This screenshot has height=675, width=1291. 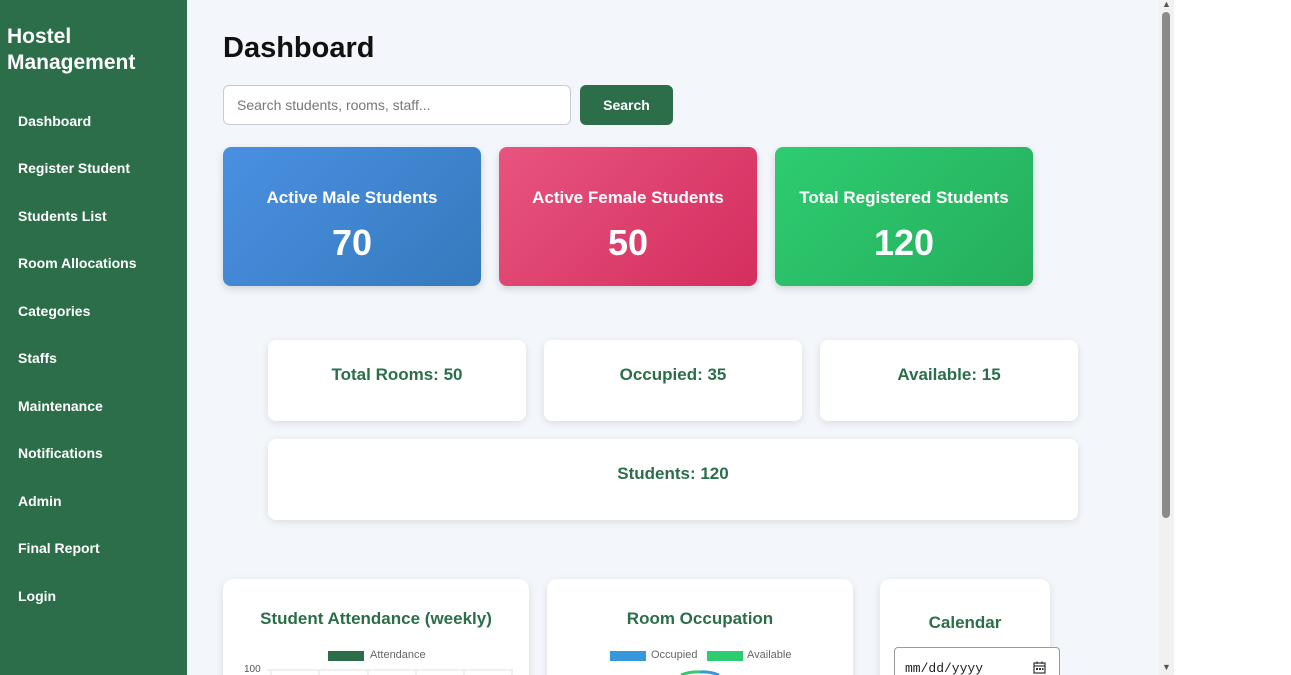 I want to click on calendar-title: Calendar, so click(x=965, y=622).